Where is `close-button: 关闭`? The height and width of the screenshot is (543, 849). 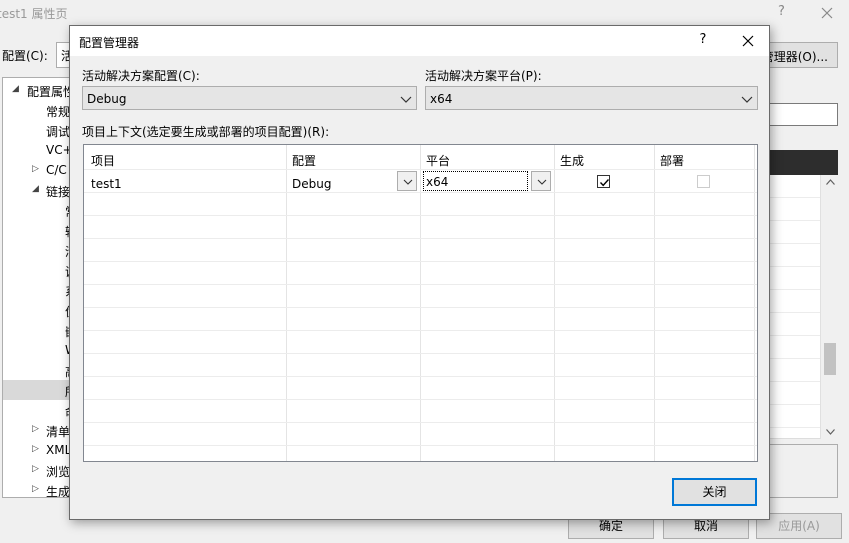 close-button: 关闭 is located at coordinates (714, 492).